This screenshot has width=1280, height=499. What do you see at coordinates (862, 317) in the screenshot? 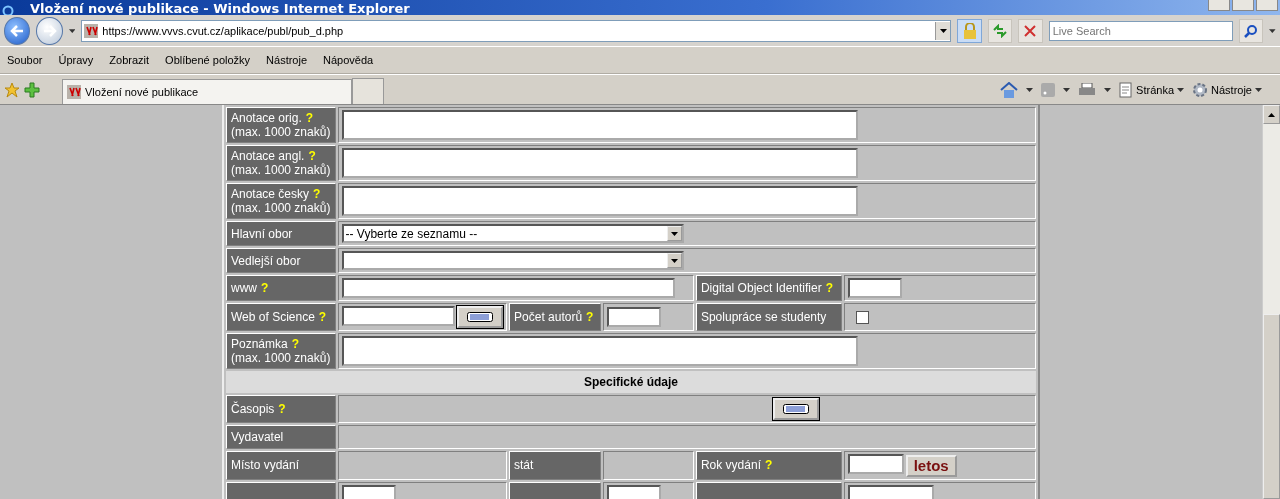
I see `checkbox` at bounding box center [862, 317].